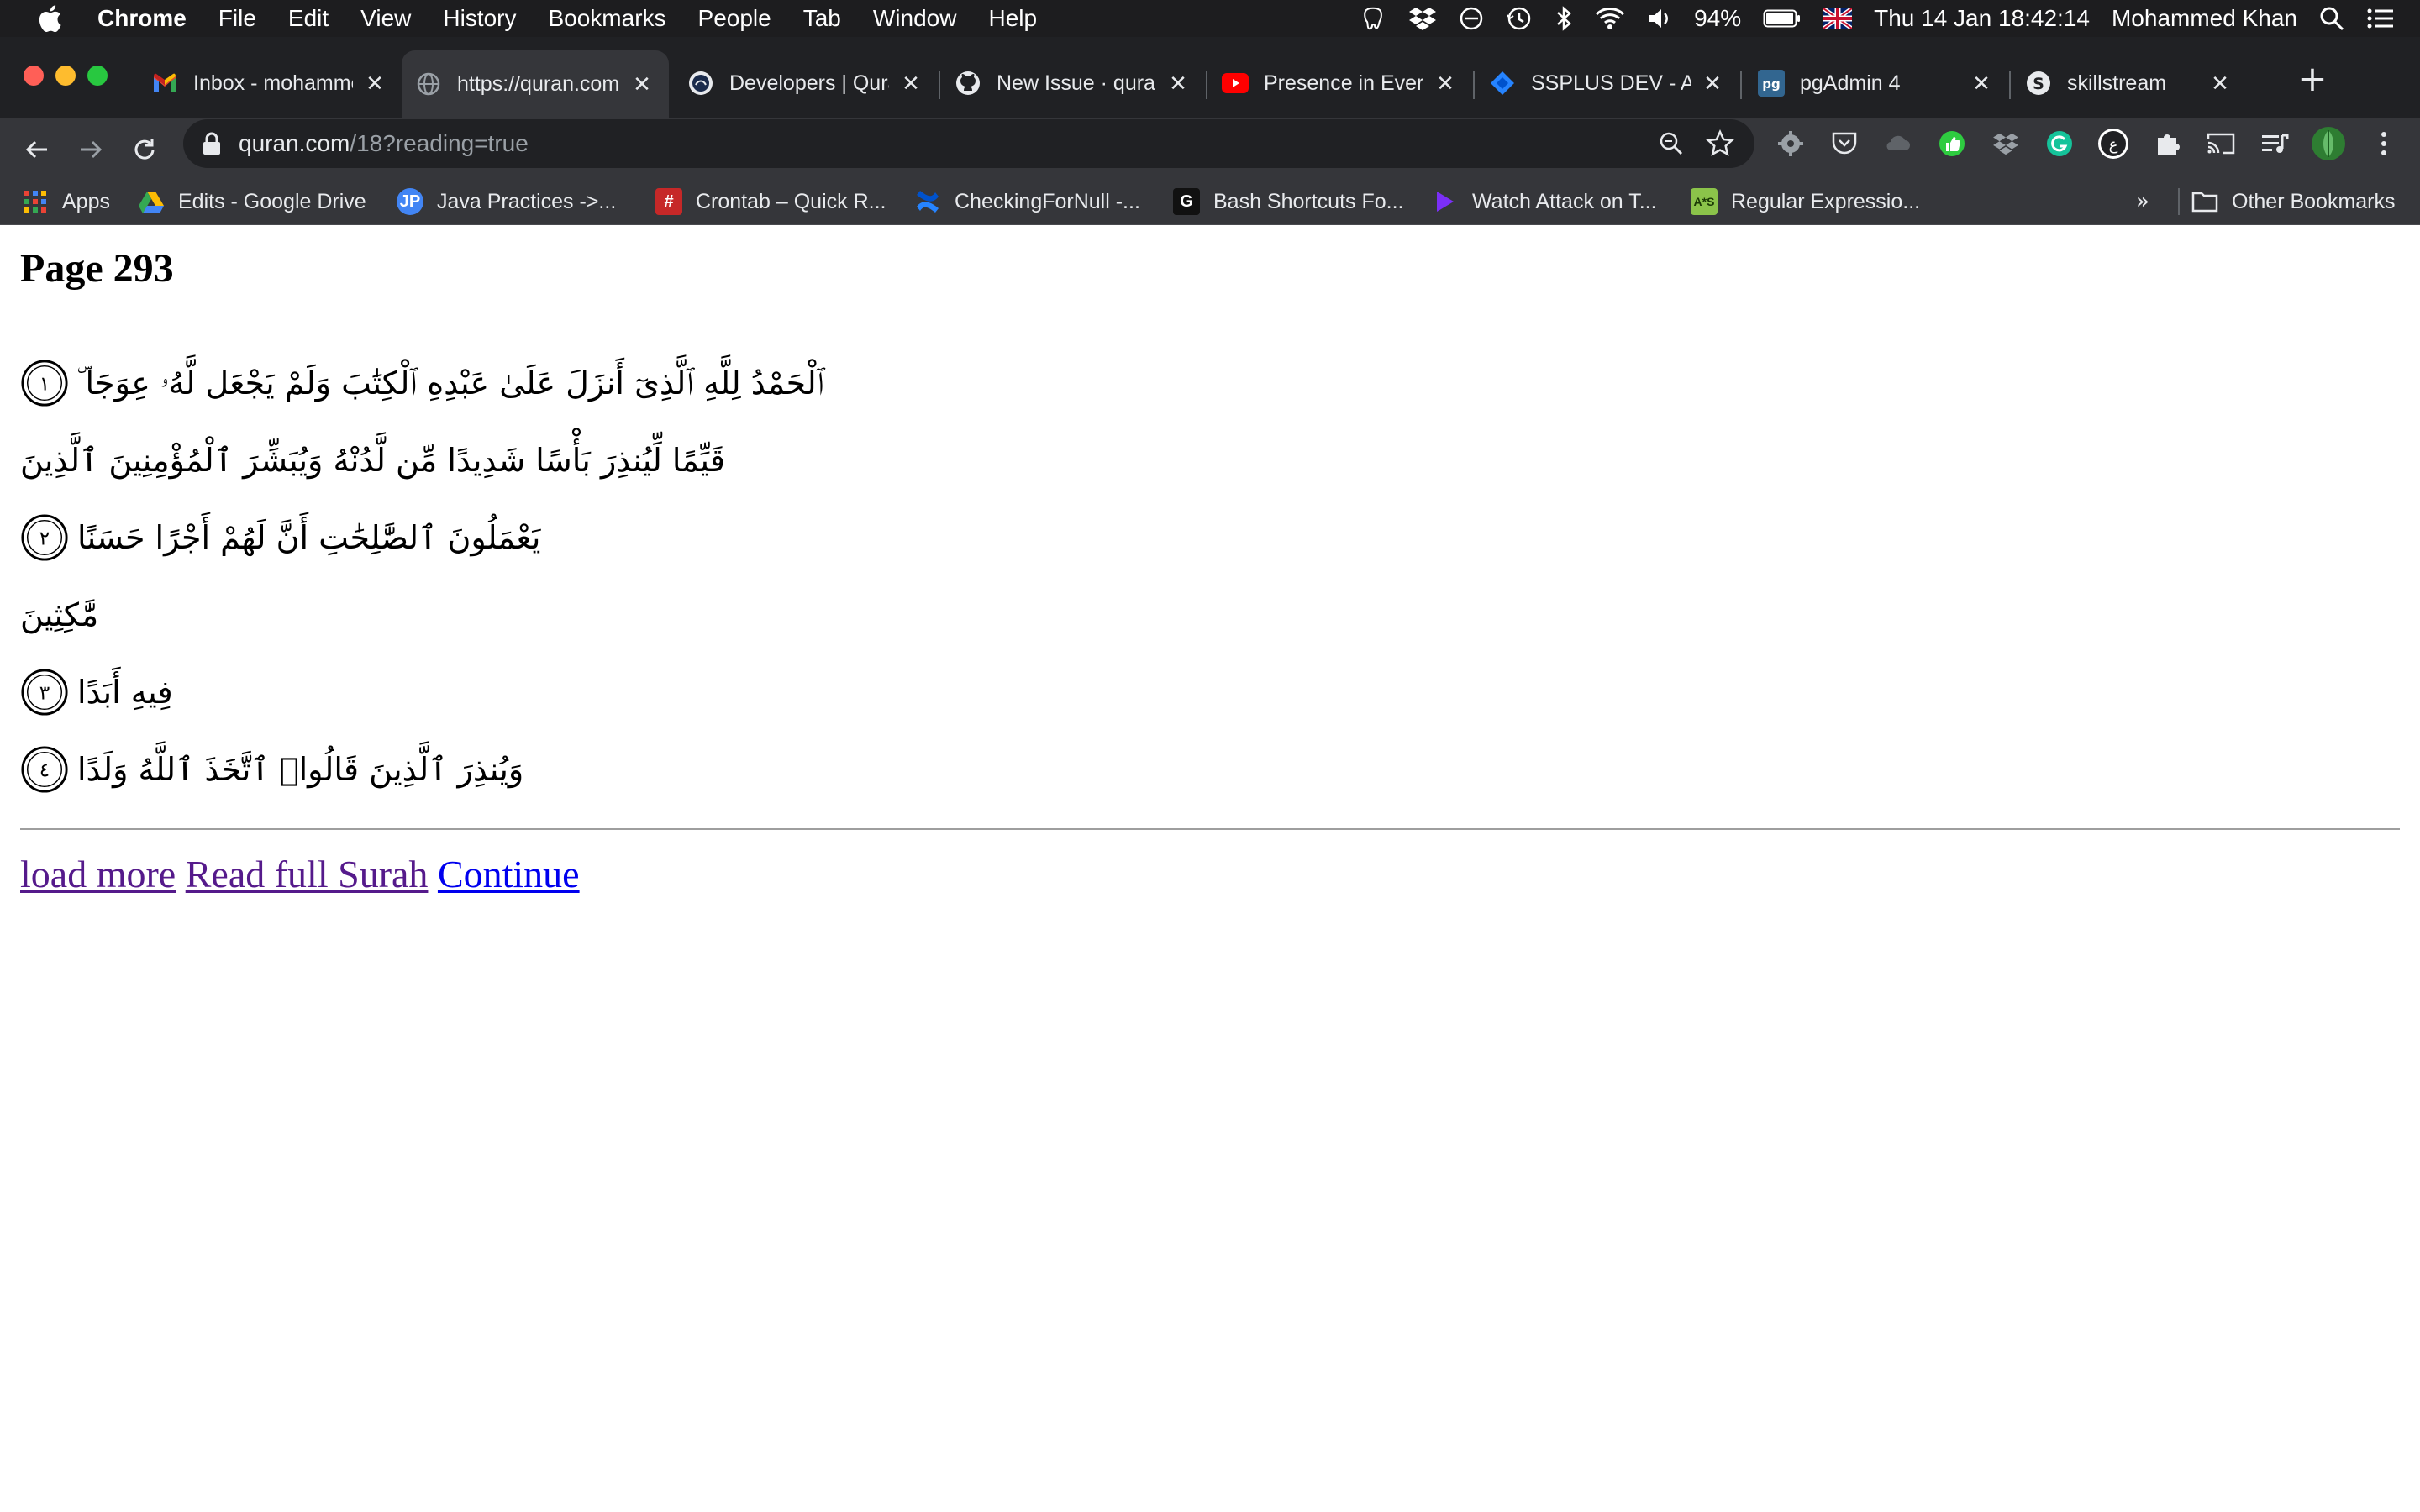  Describe the element at coordinates (237, 18) in the screenshot. I see `menu-file: File` at that location.